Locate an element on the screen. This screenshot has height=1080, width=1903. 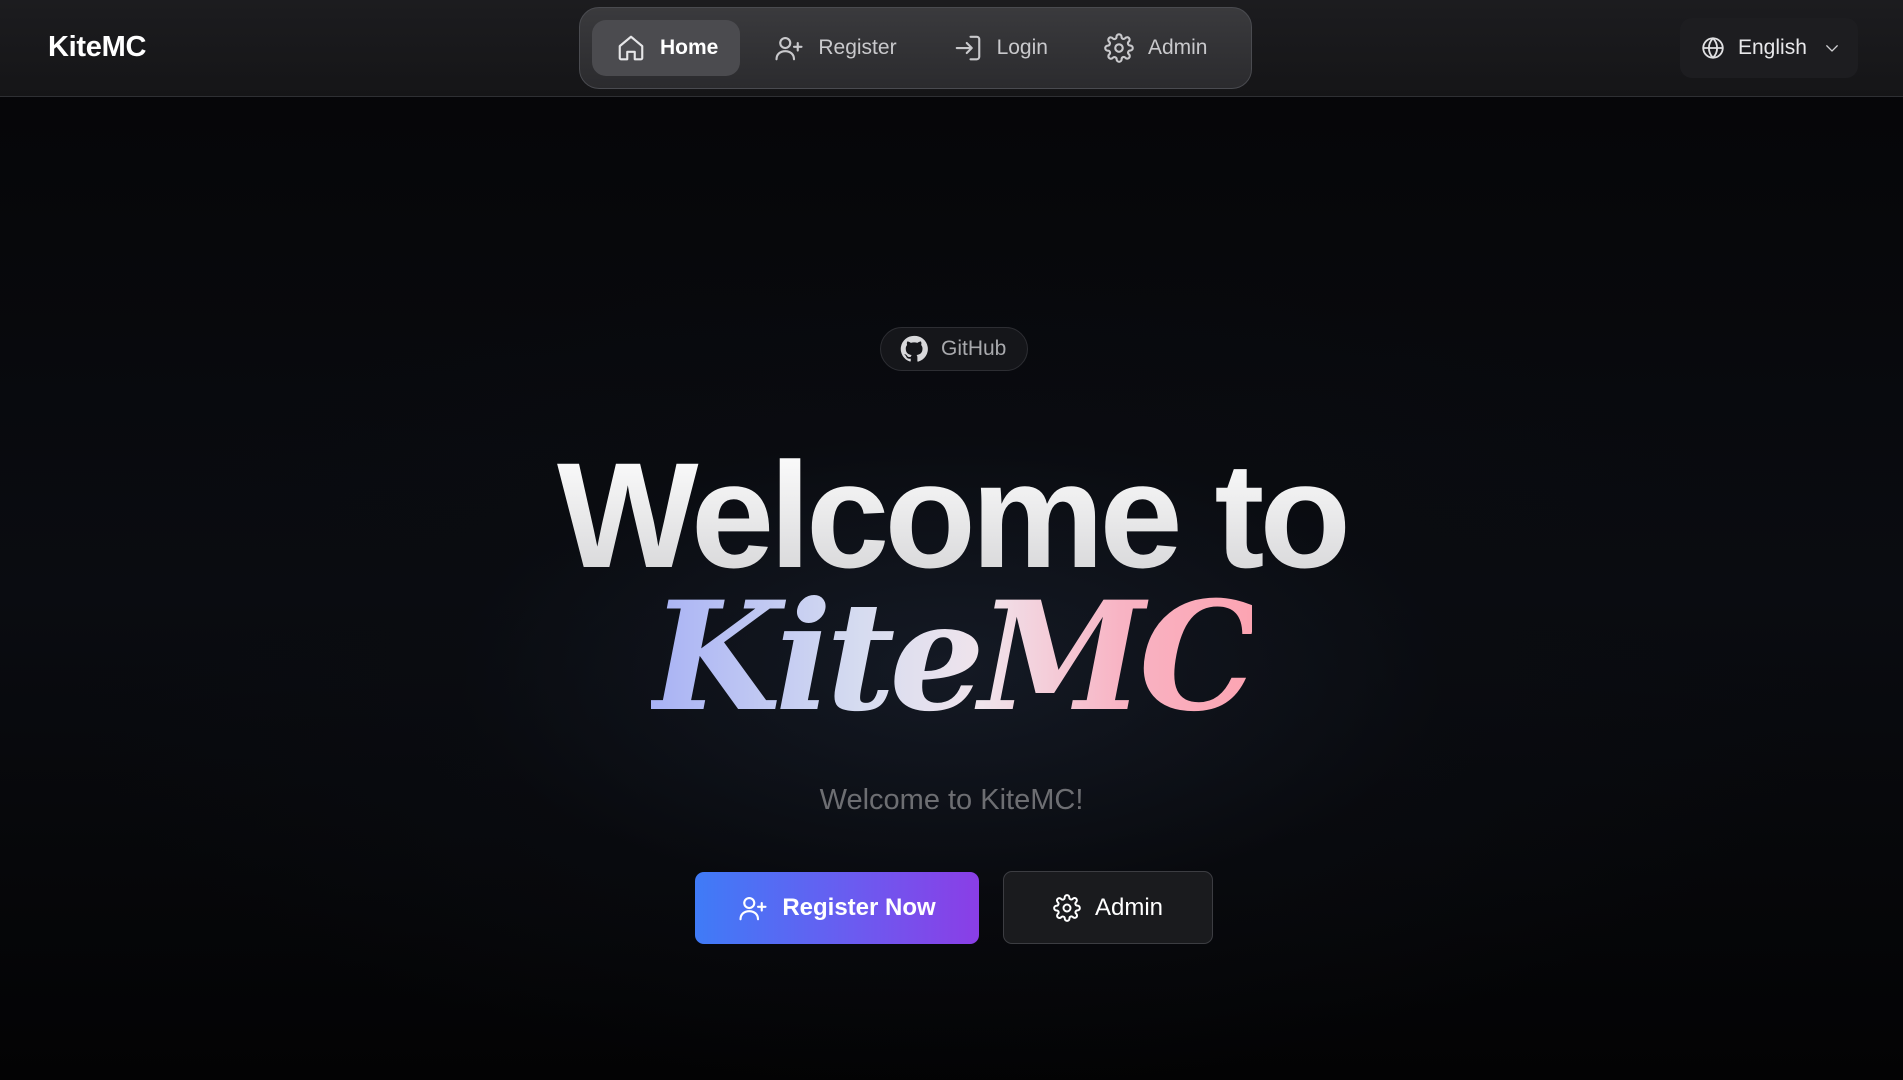
github-icon is located at coordinates (914, 348).